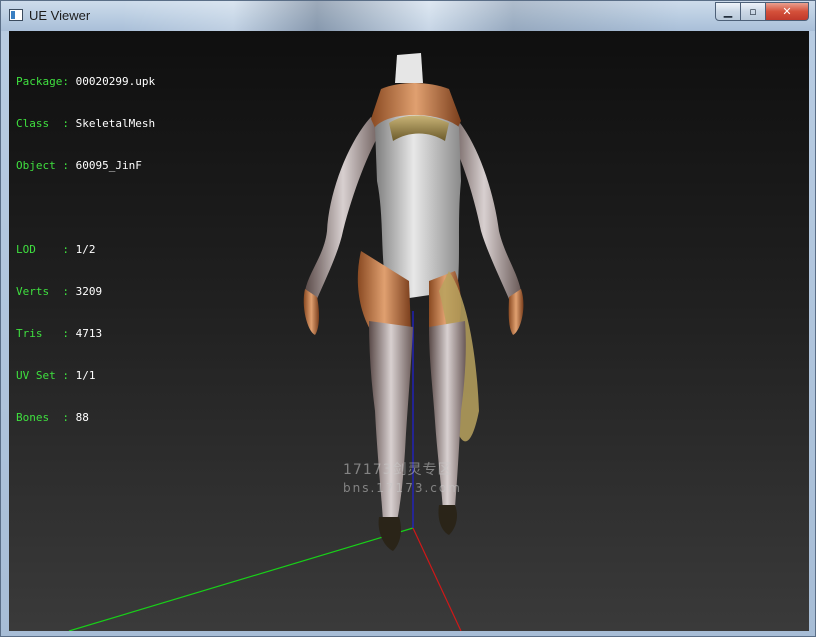 This screenshot has width=816, height=637. What do you see at coordinates (42, 249) in the screenshot?
I see `info-label: LOD :` at bounding box center [42, 249].